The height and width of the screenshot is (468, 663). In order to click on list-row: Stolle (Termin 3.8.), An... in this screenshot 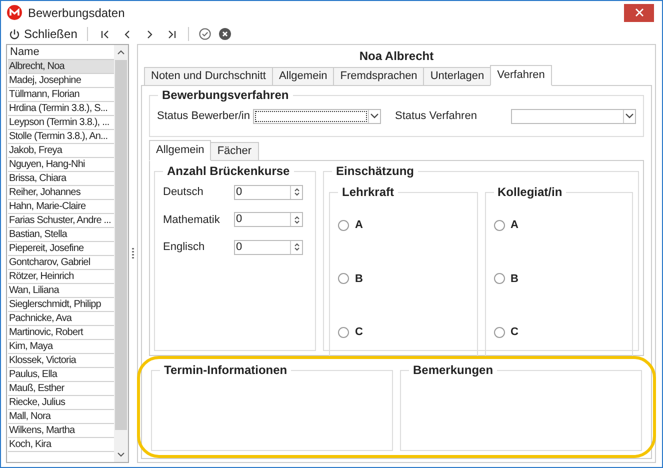, I will do `click(61, 137)`.